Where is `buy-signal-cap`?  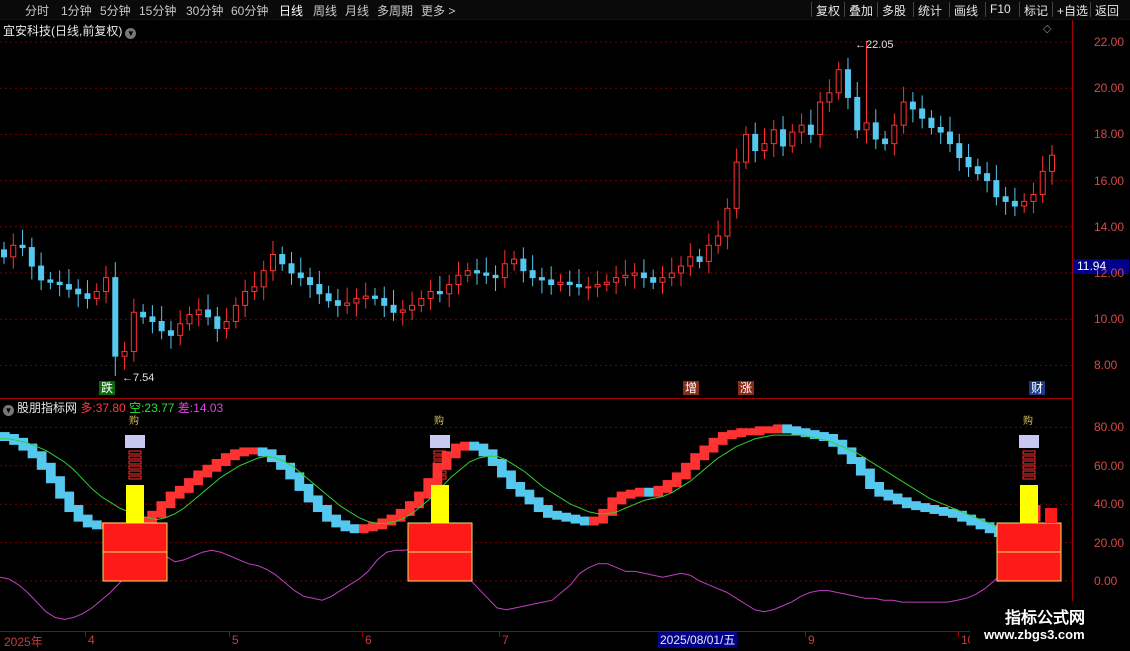 buy-signal-cap is located at coordinates (135, 441).